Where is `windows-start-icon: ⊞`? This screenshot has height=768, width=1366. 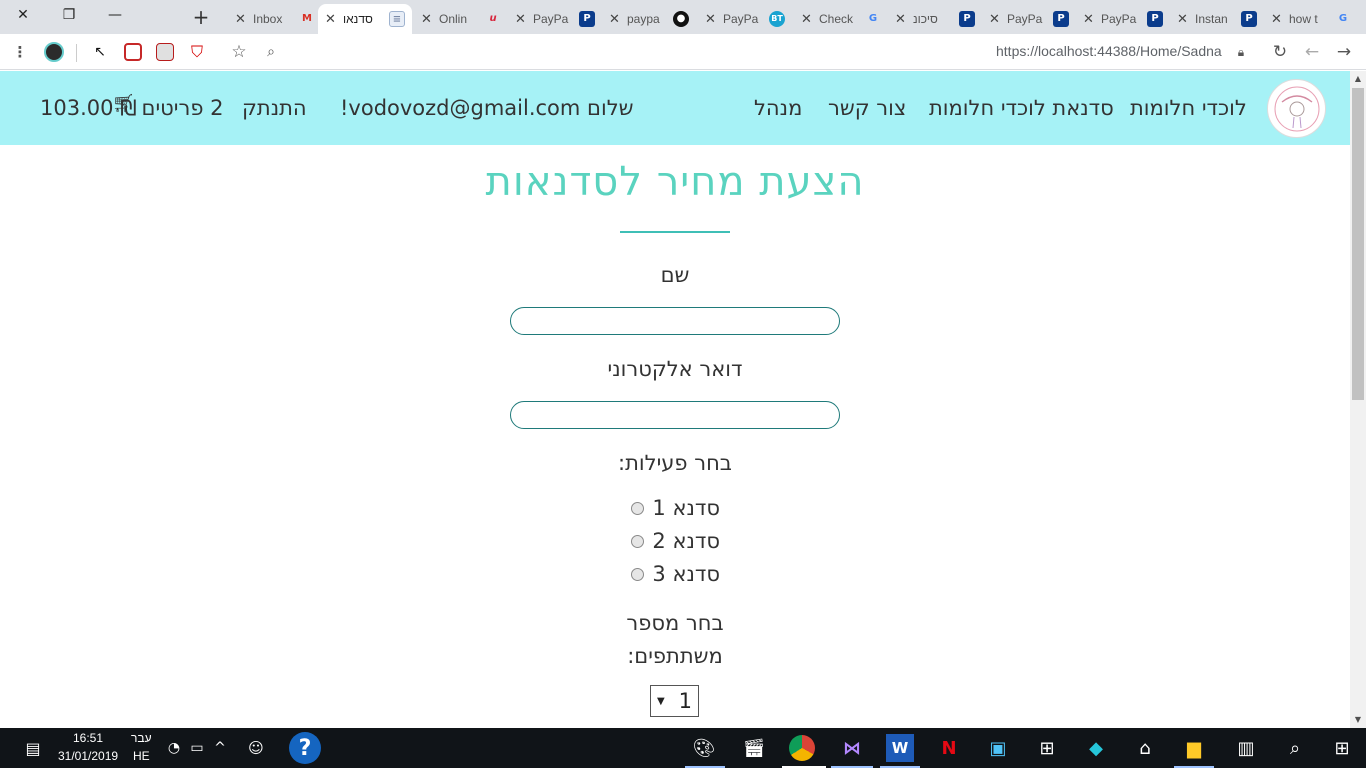
windows-start-icon: ⊞ is located at coordinates (1342, 748).